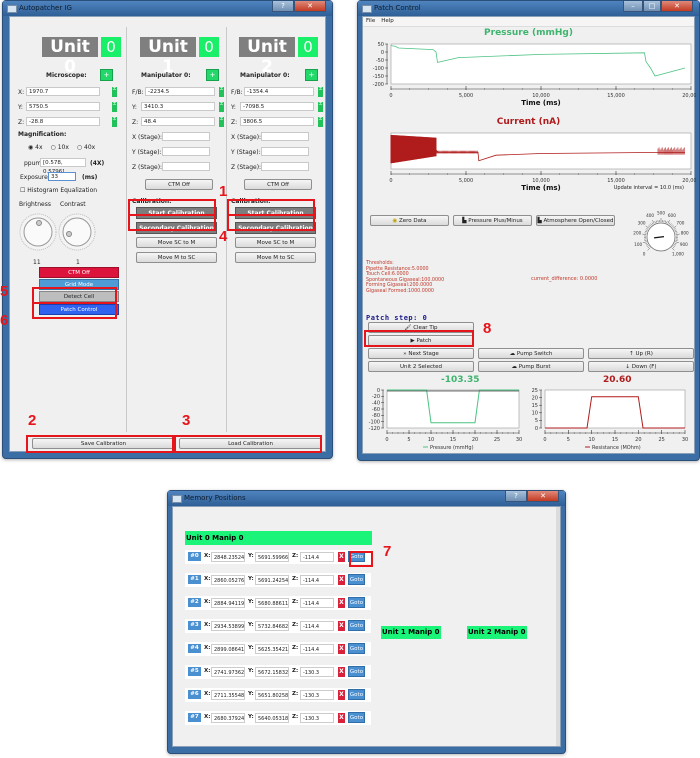  Describe the element at coordinates (176, 242) in the screenshot. I see `move-sc-to-m-button: Move SC to M` at that location.